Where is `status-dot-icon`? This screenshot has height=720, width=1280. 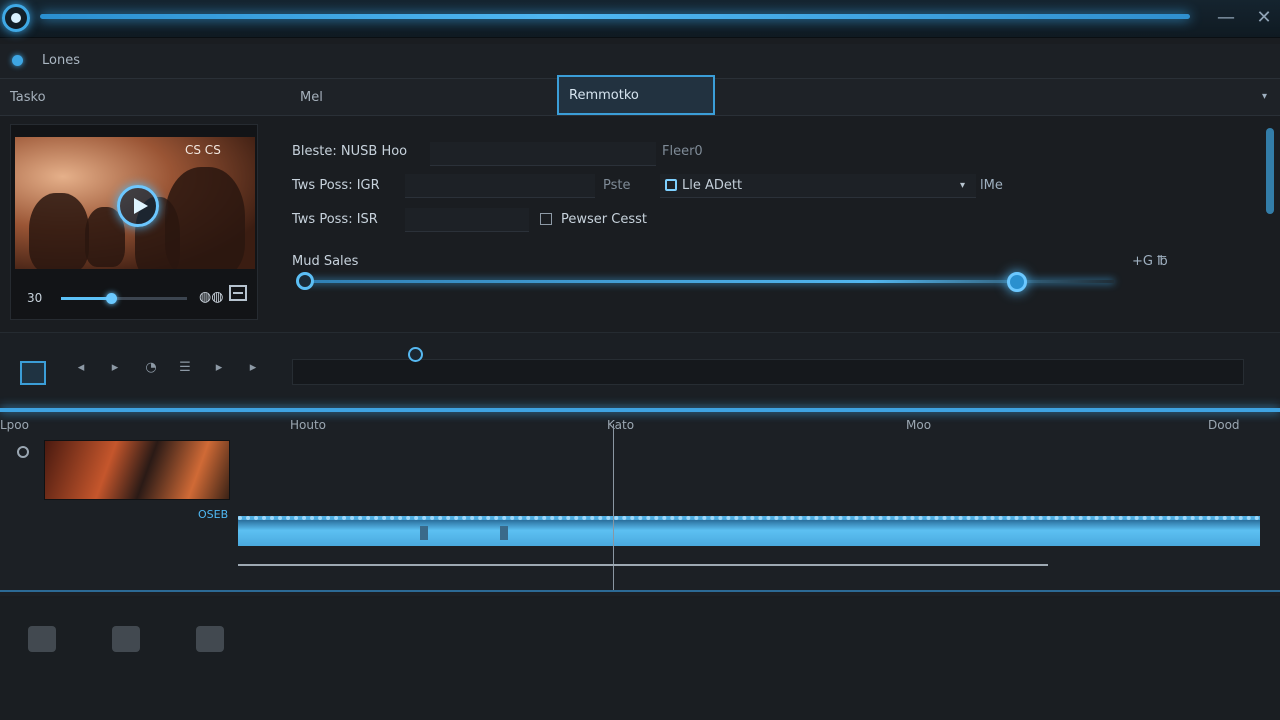
status-dot-icon is located at coordinates (17, 60).